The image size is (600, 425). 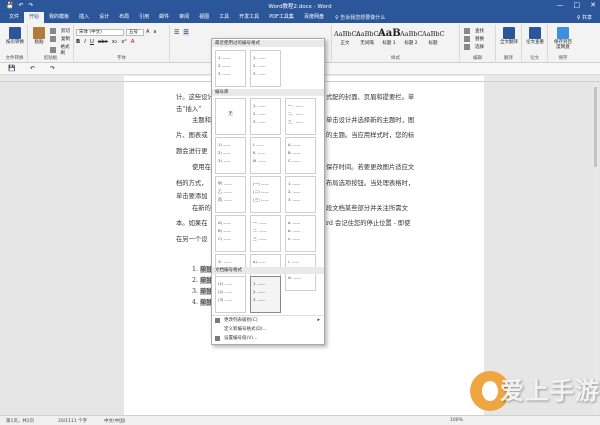 I want to click on group-save: 保存到百度网盘 保存, so click(x=563, y=43).